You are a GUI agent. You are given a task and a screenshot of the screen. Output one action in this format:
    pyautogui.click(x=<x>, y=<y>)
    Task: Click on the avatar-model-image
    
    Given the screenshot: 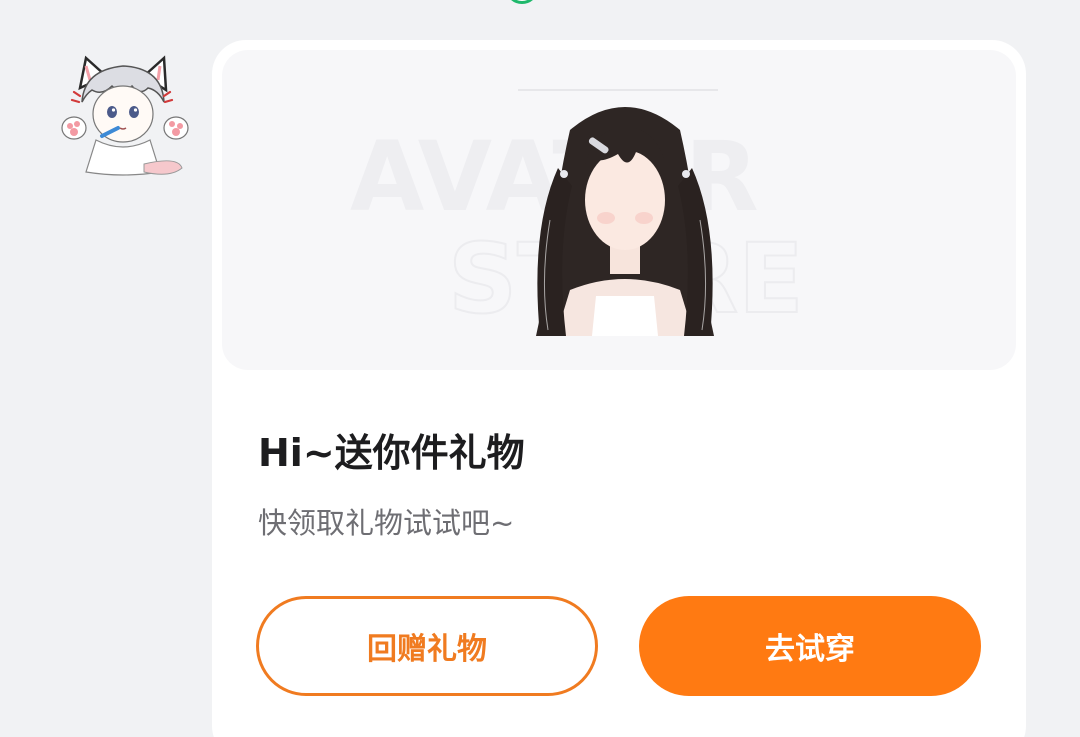 What is the action you would take?
    pyautogui.click(x=625, y=221)
    